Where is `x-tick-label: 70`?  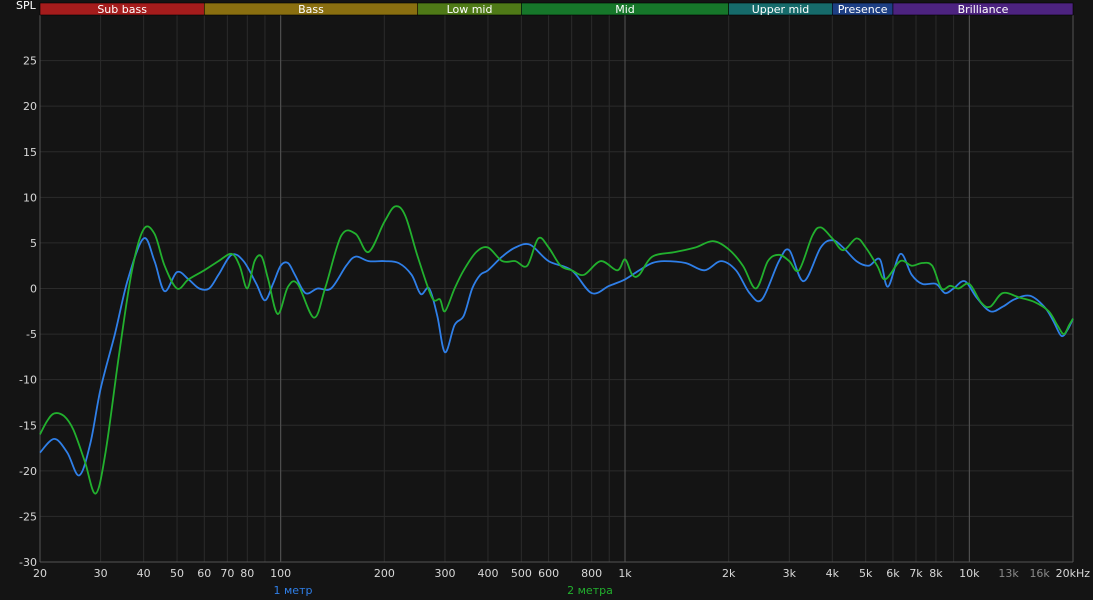 x-tick-label: 70 is located at coordinates (227, 573).